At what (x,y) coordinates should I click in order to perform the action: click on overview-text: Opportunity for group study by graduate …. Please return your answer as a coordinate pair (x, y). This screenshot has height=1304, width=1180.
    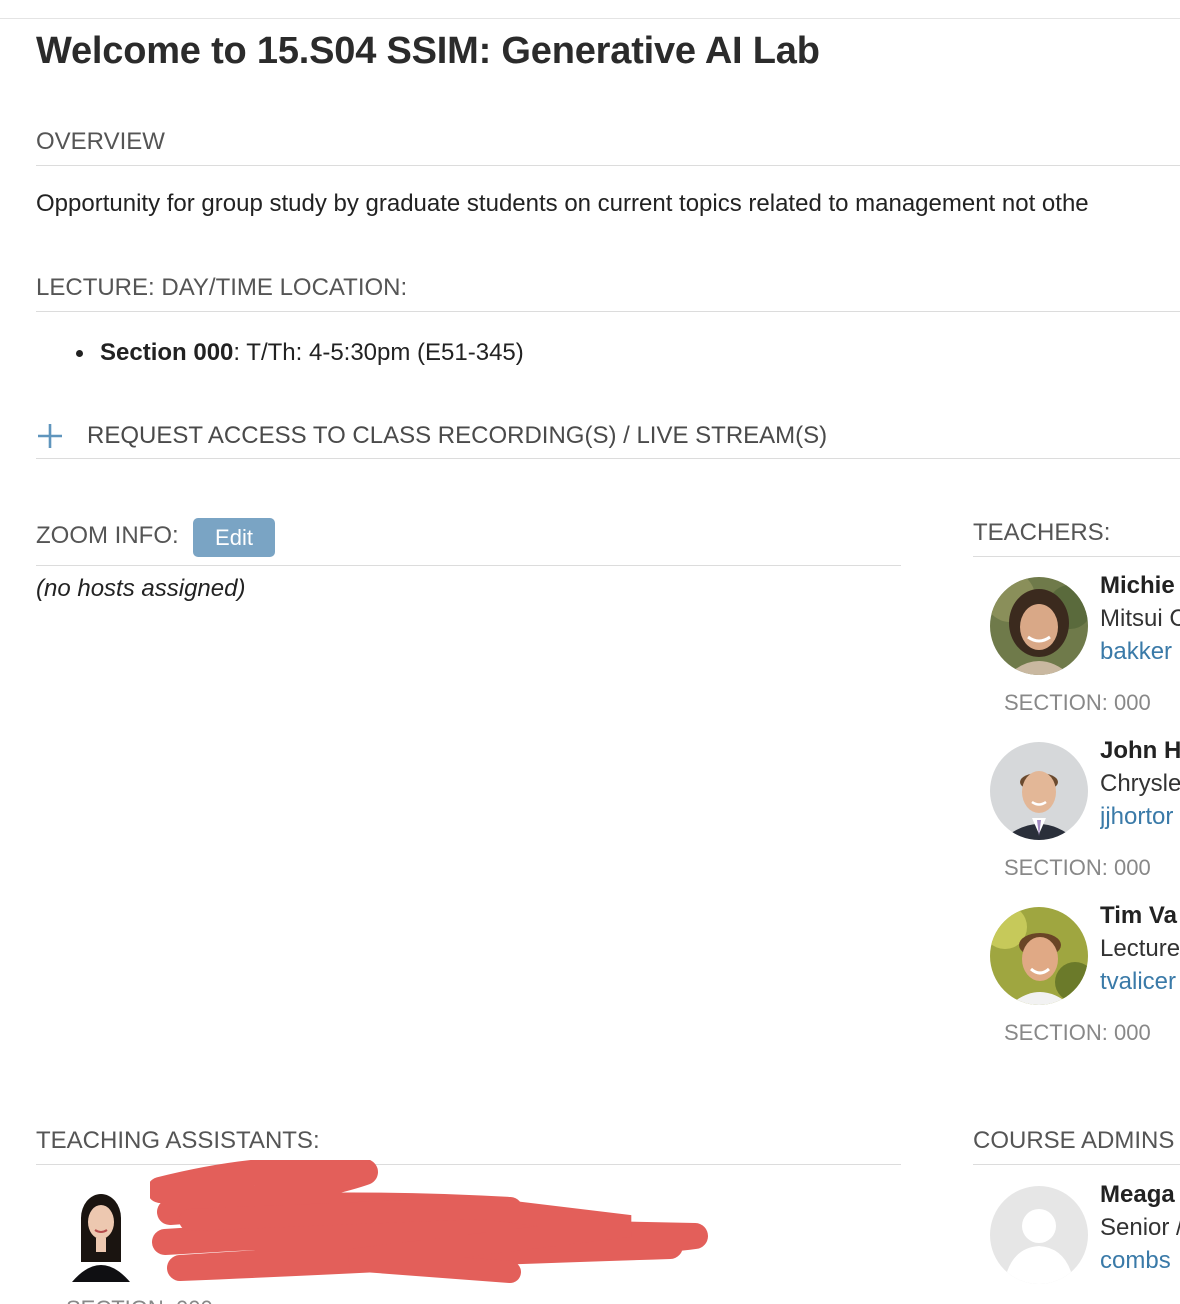
    Looking at the image, I should click on (562, 203).